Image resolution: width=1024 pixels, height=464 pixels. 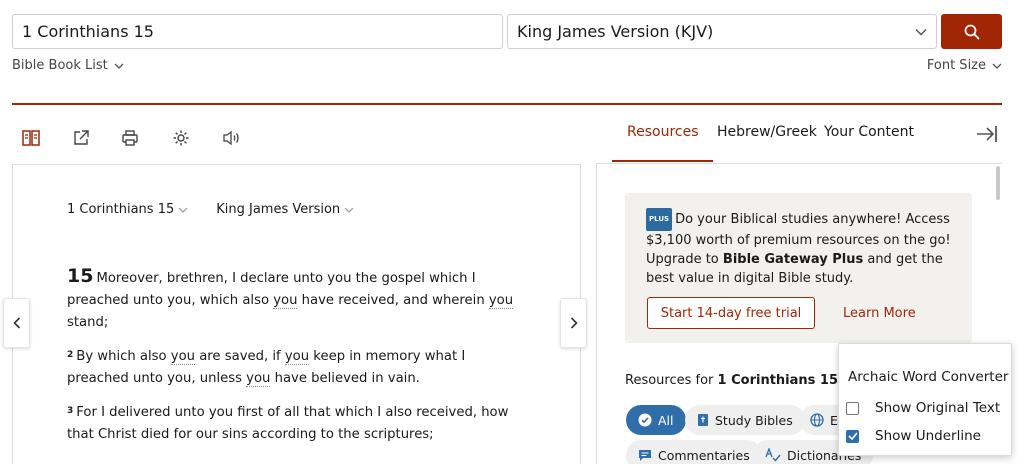 What do you see at coordinates (773, 455) in the screenshot?
I see `spell-check-icon` at bounding box center [773, 455].